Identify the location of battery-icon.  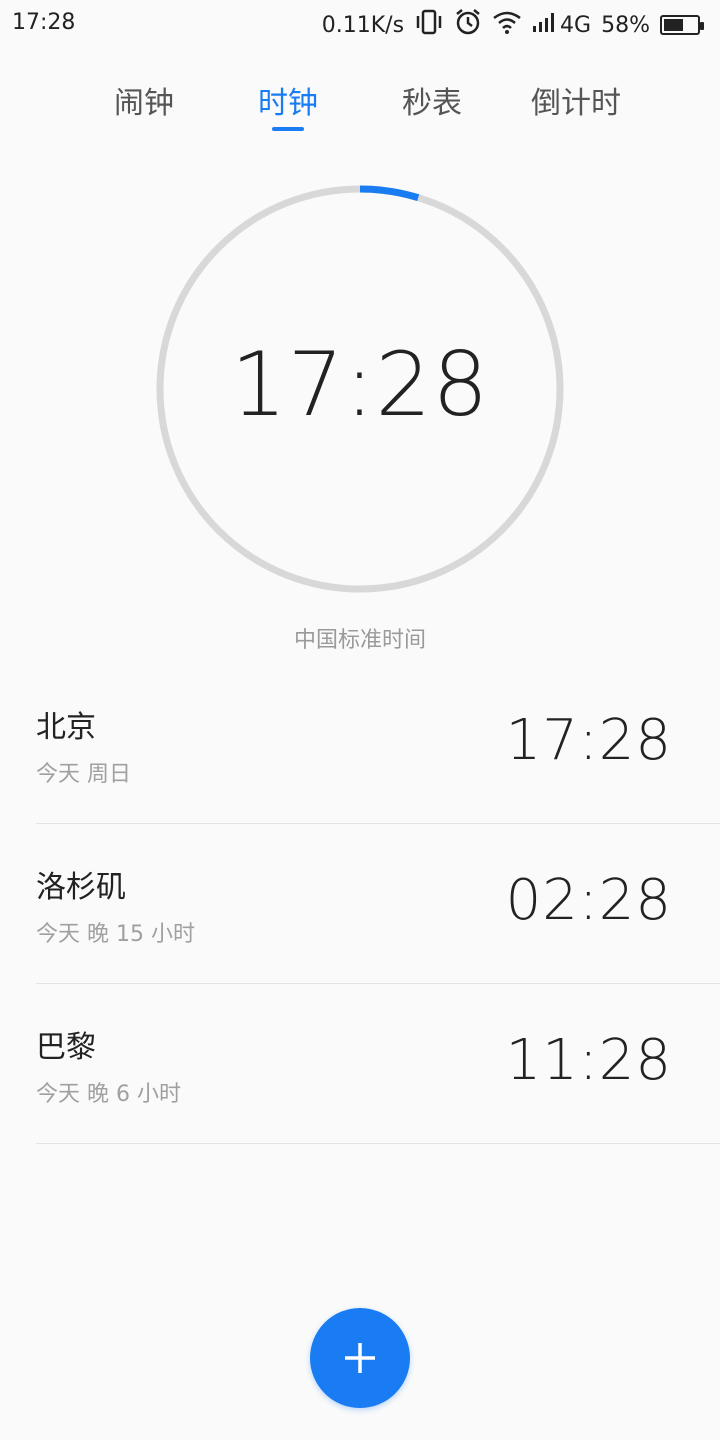
(682, 25).